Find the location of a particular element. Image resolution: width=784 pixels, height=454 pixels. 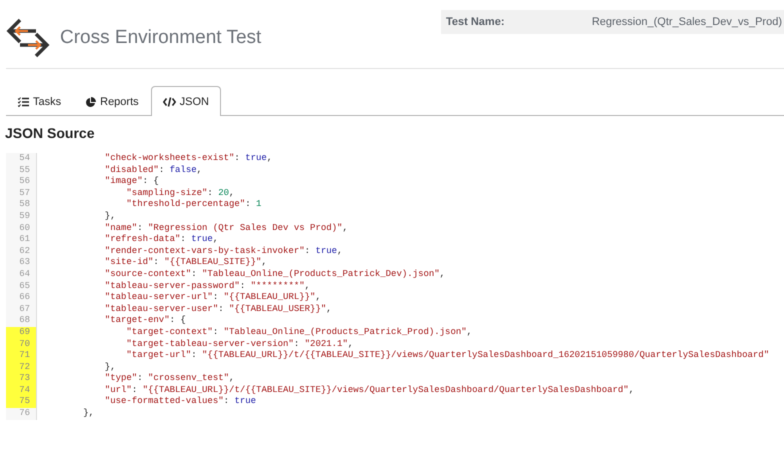

tab: Tasks is located at coordinates (40, 101).